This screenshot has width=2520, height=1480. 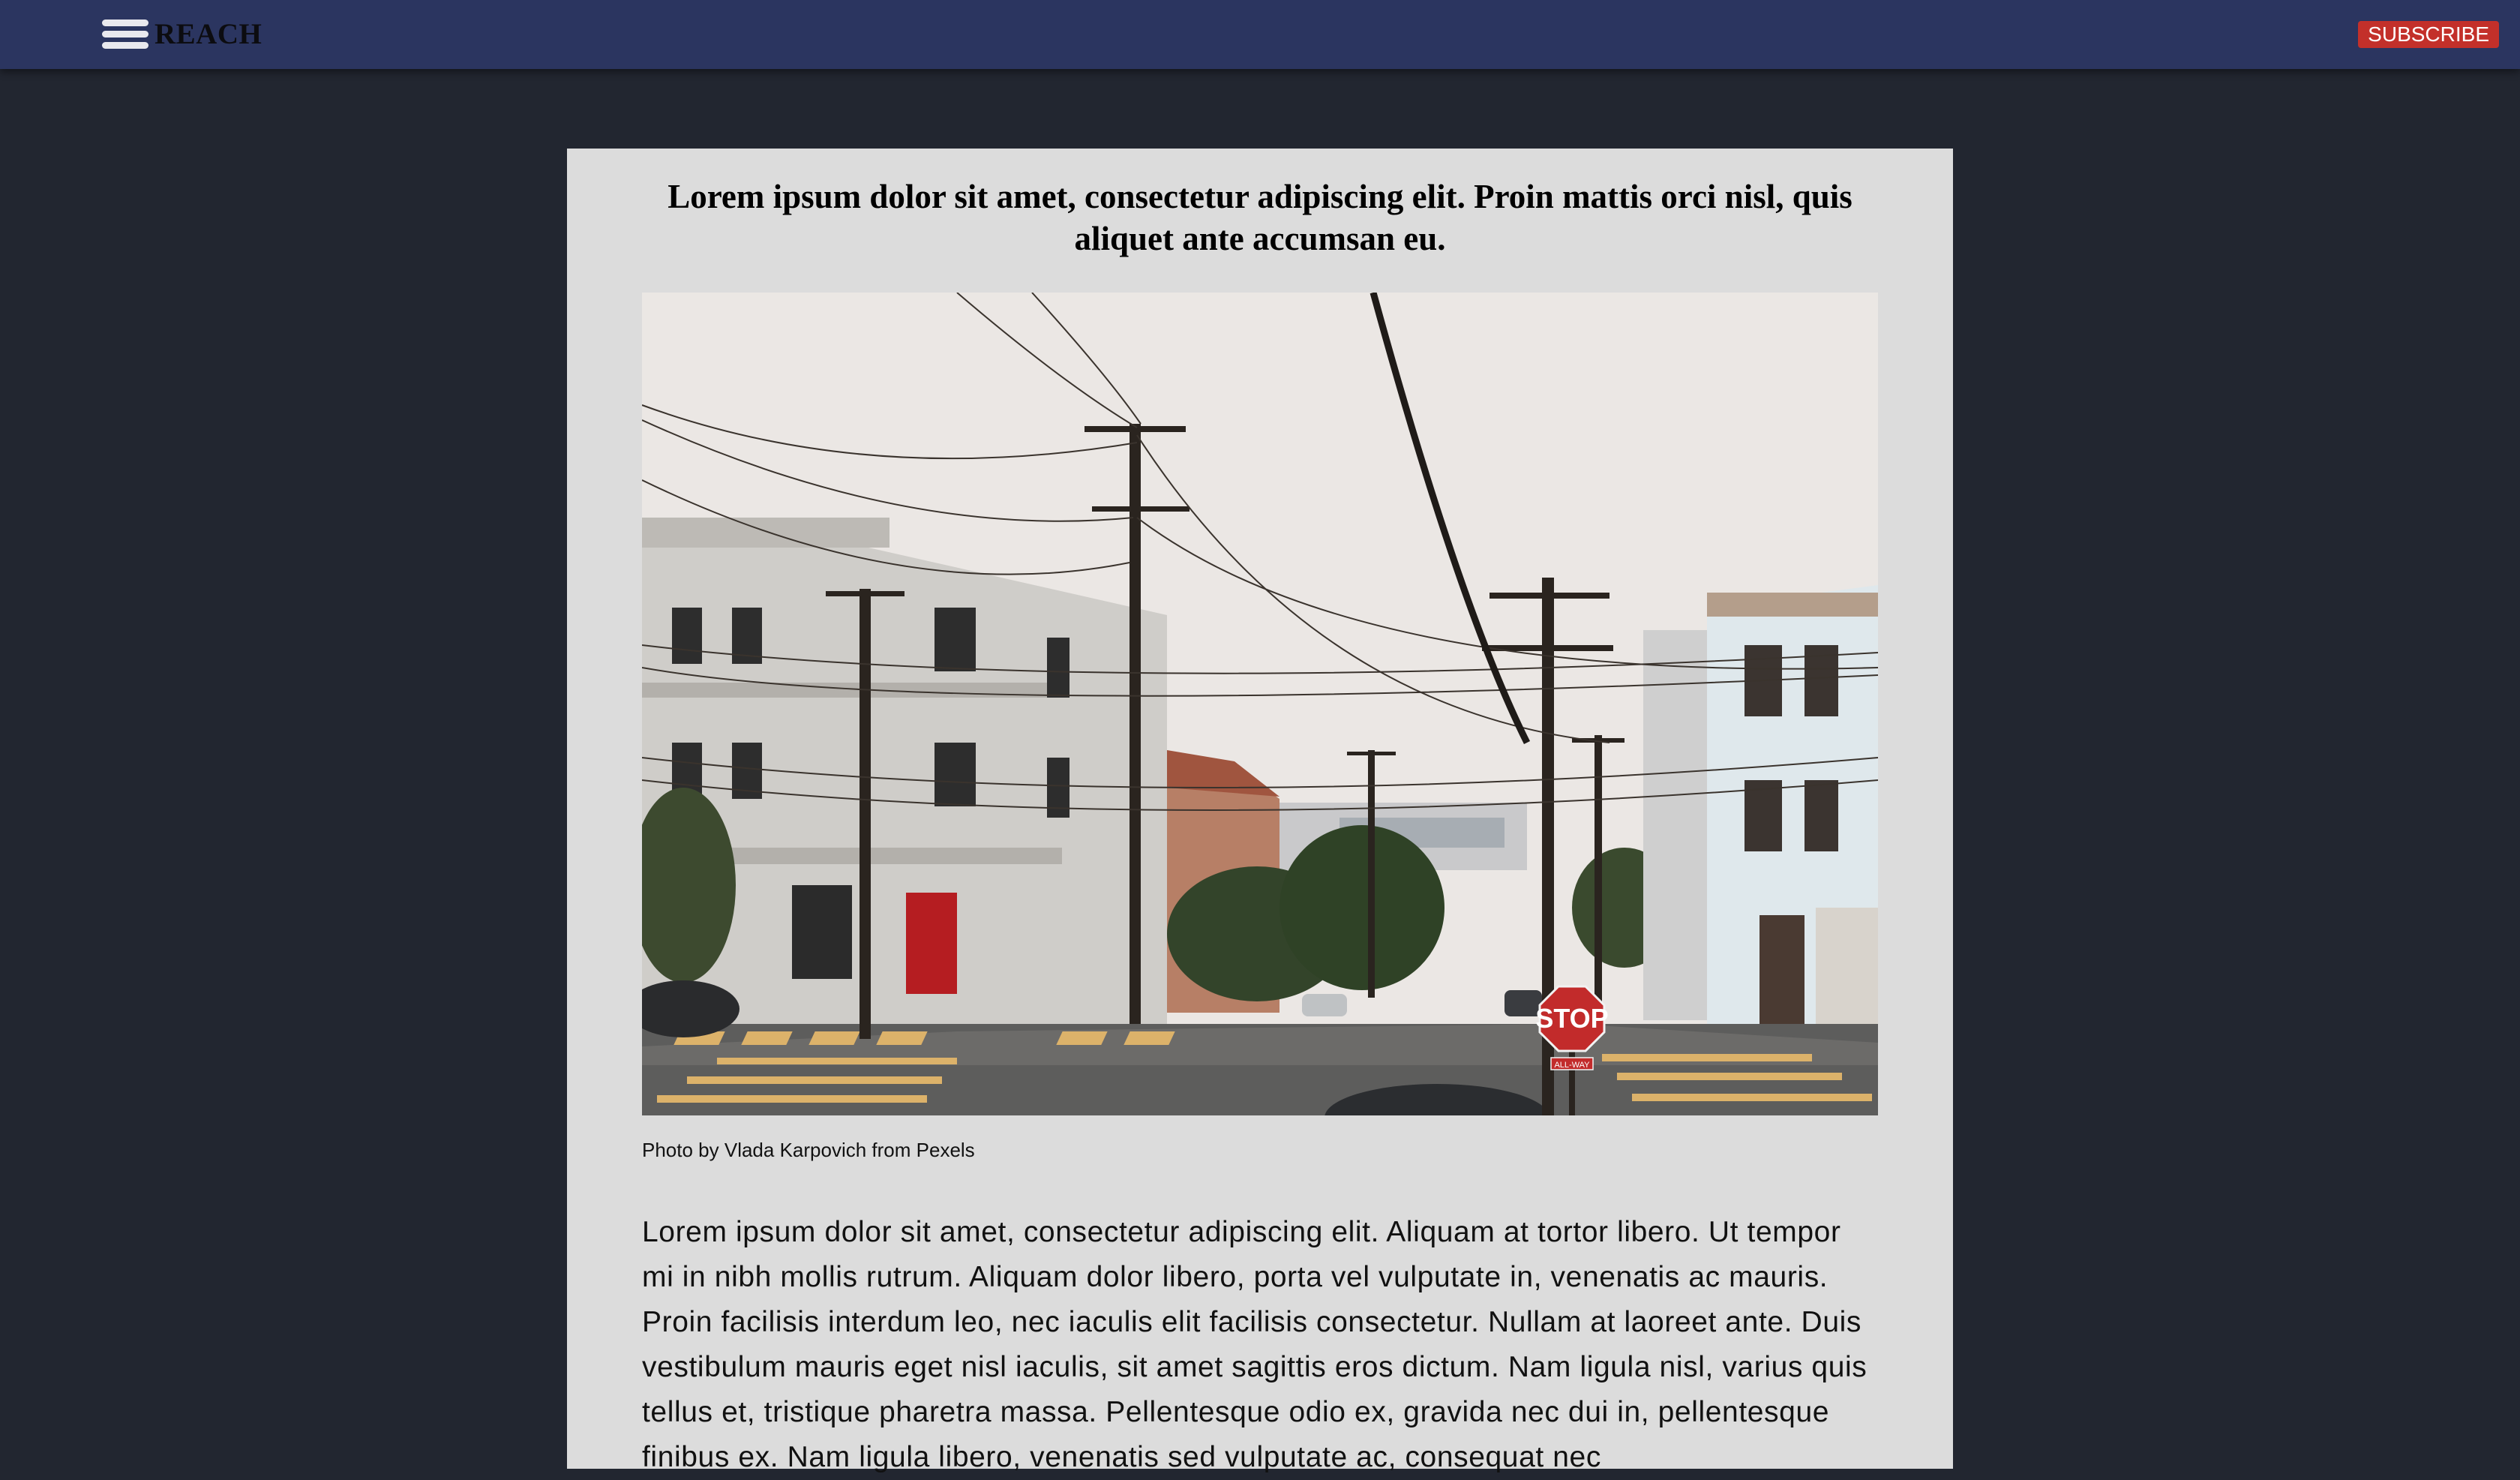 I want to click on photo-caption: Photo by Vlada Karpovich from Pexels, so click(x=808, y=1150).